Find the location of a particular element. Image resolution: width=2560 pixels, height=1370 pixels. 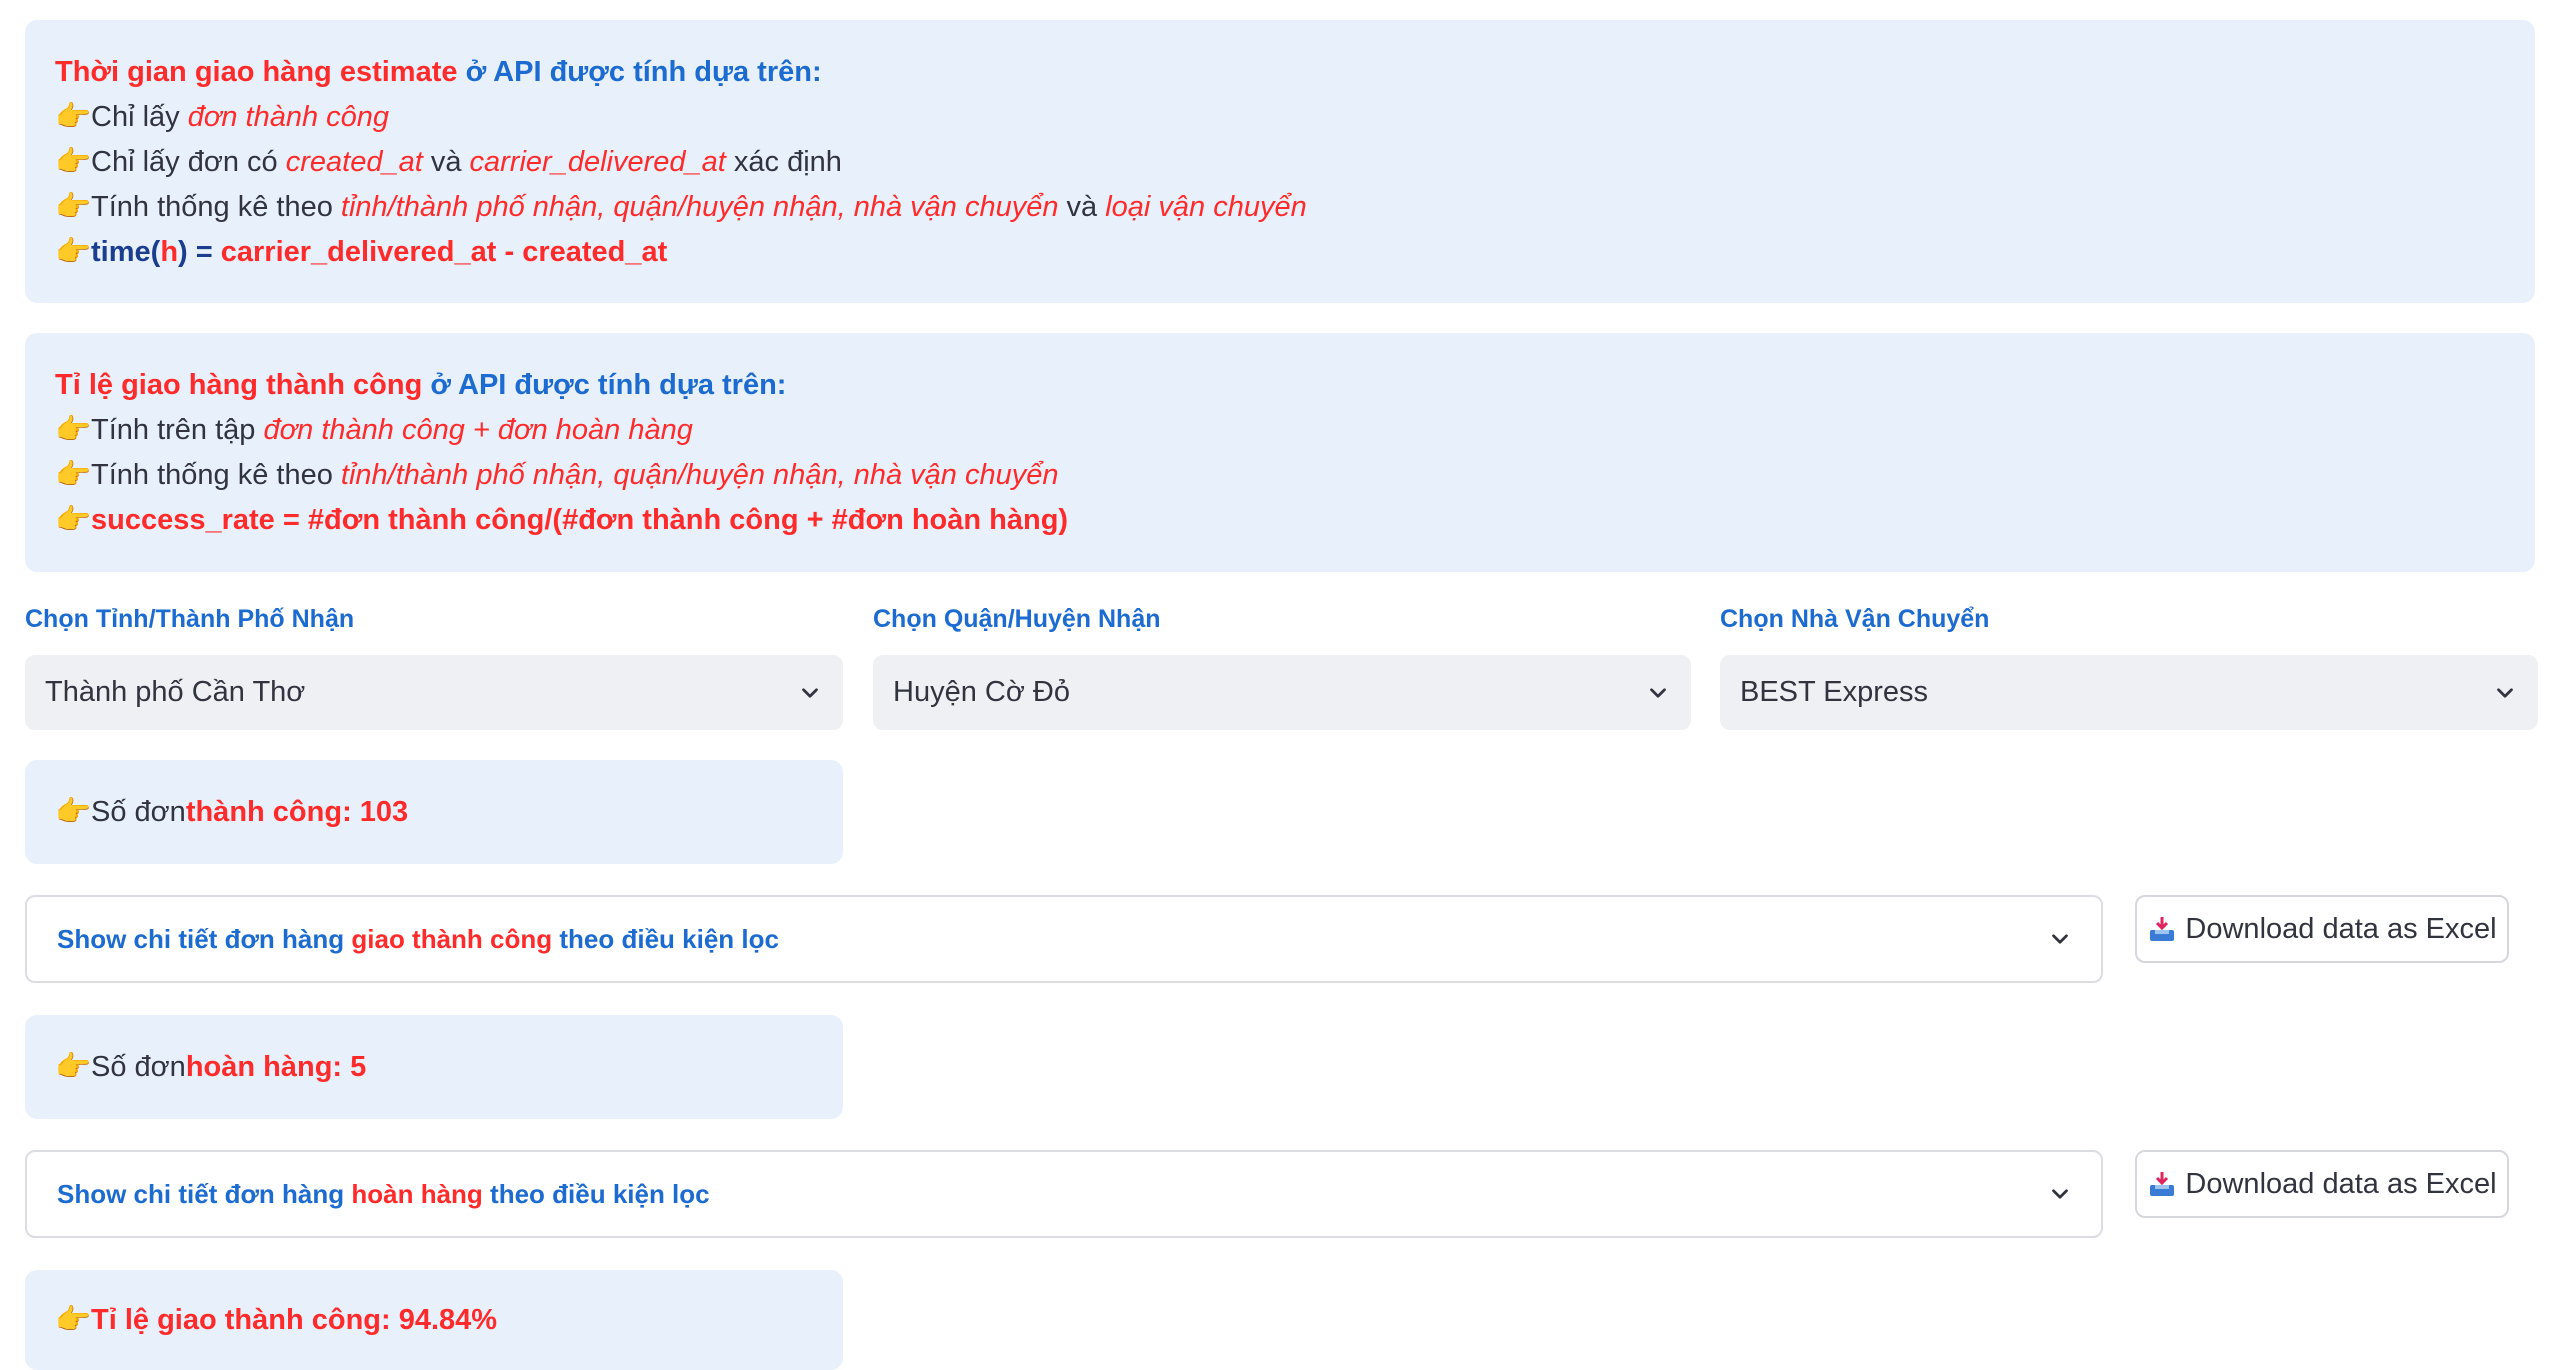

success-count-metric: 👉 Số đơn thành công: 103 is located at coordinates (434, 812).